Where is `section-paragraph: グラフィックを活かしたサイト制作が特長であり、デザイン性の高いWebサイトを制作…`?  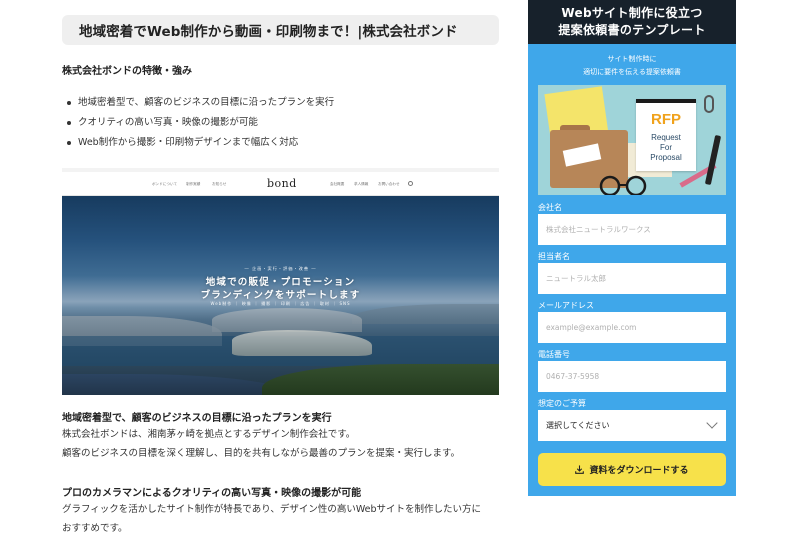
section-paragraph: グラフィックを活かしたサイト制作が特長であり、デザイン性の高いWebサイトを制作… is located at coordinates (272, 509).